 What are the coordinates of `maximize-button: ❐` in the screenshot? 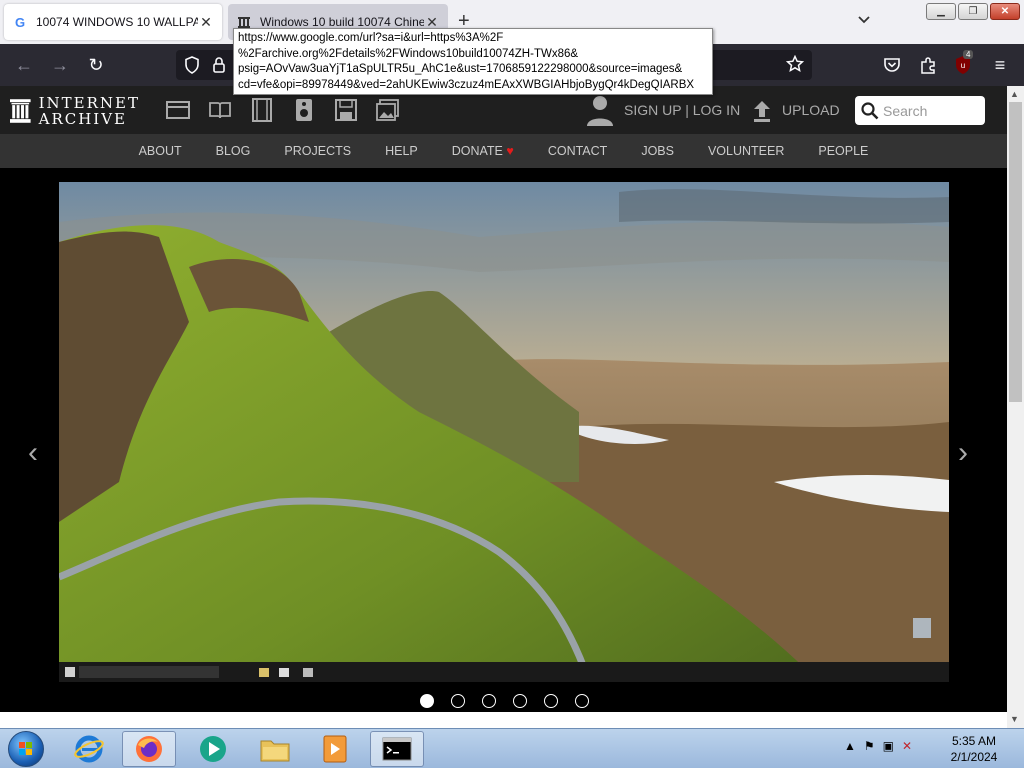 It's located at (973, 11).